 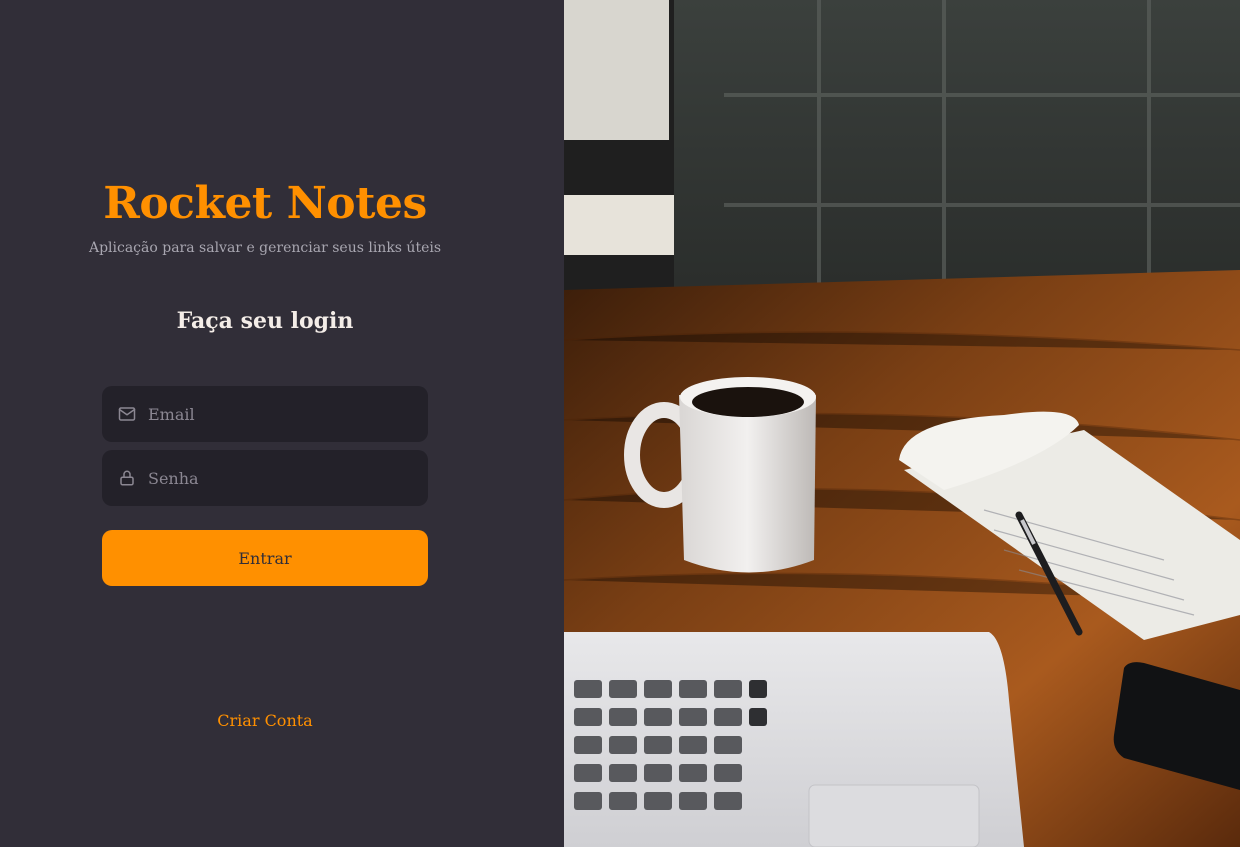 I want to click on login-heading: Faça seu login, so click(x=265, y=321).